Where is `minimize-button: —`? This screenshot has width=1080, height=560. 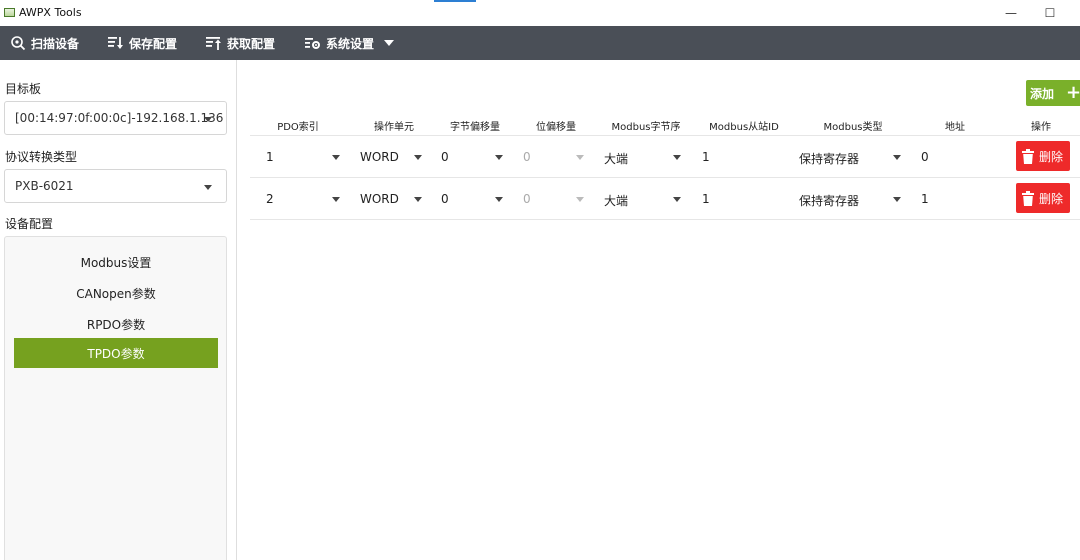
minimize-button: — is located at coordinates (1011, 13).